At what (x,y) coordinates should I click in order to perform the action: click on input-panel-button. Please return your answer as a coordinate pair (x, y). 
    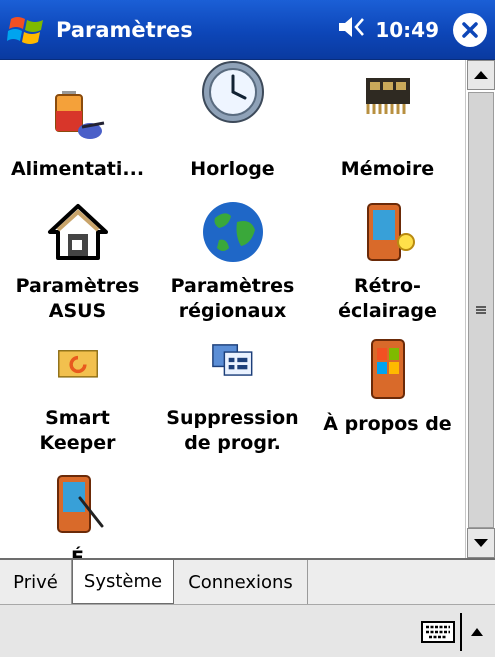
    Looking at the image, I should click on (438, 632).